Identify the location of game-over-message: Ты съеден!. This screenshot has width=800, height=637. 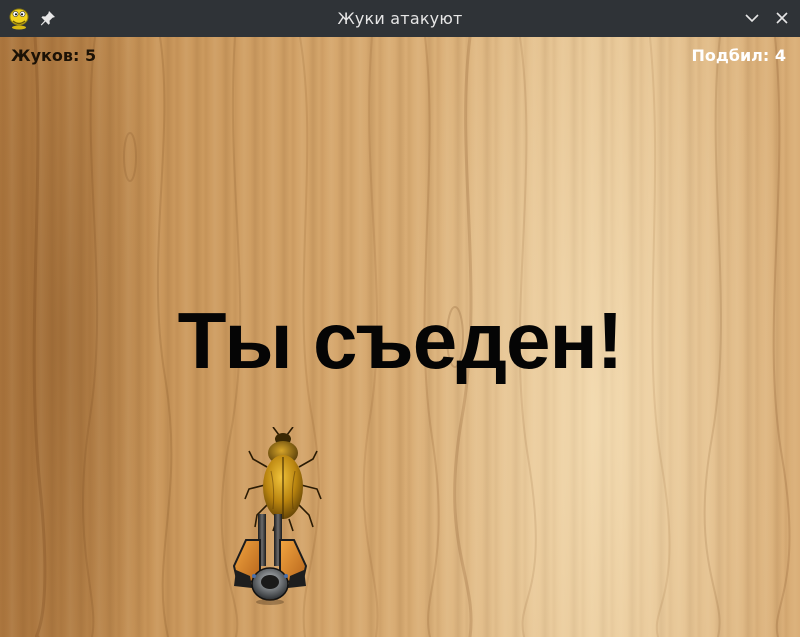
(400, 340).